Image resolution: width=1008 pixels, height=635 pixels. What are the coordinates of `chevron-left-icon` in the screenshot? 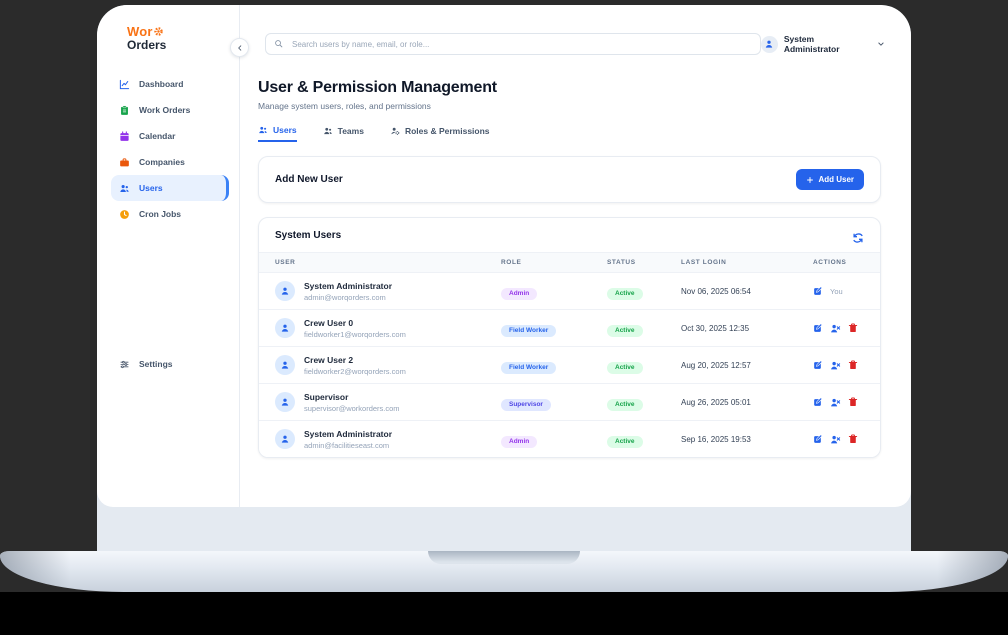 It's located at (240, 48).